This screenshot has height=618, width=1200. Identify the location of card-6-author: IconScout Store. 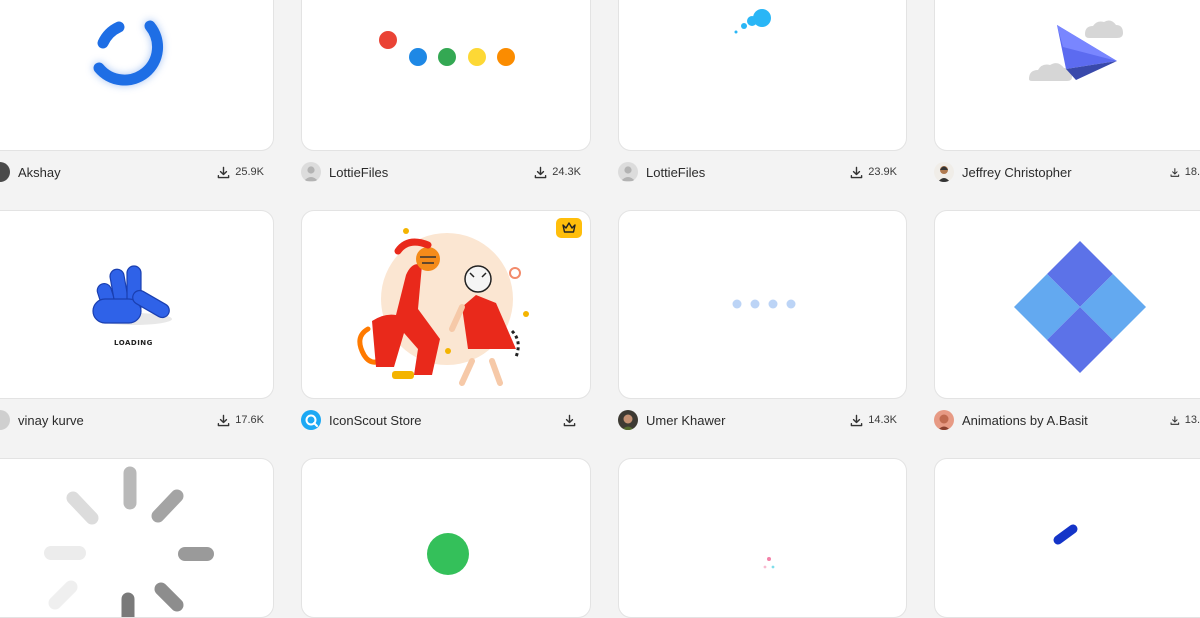
(361, 420).